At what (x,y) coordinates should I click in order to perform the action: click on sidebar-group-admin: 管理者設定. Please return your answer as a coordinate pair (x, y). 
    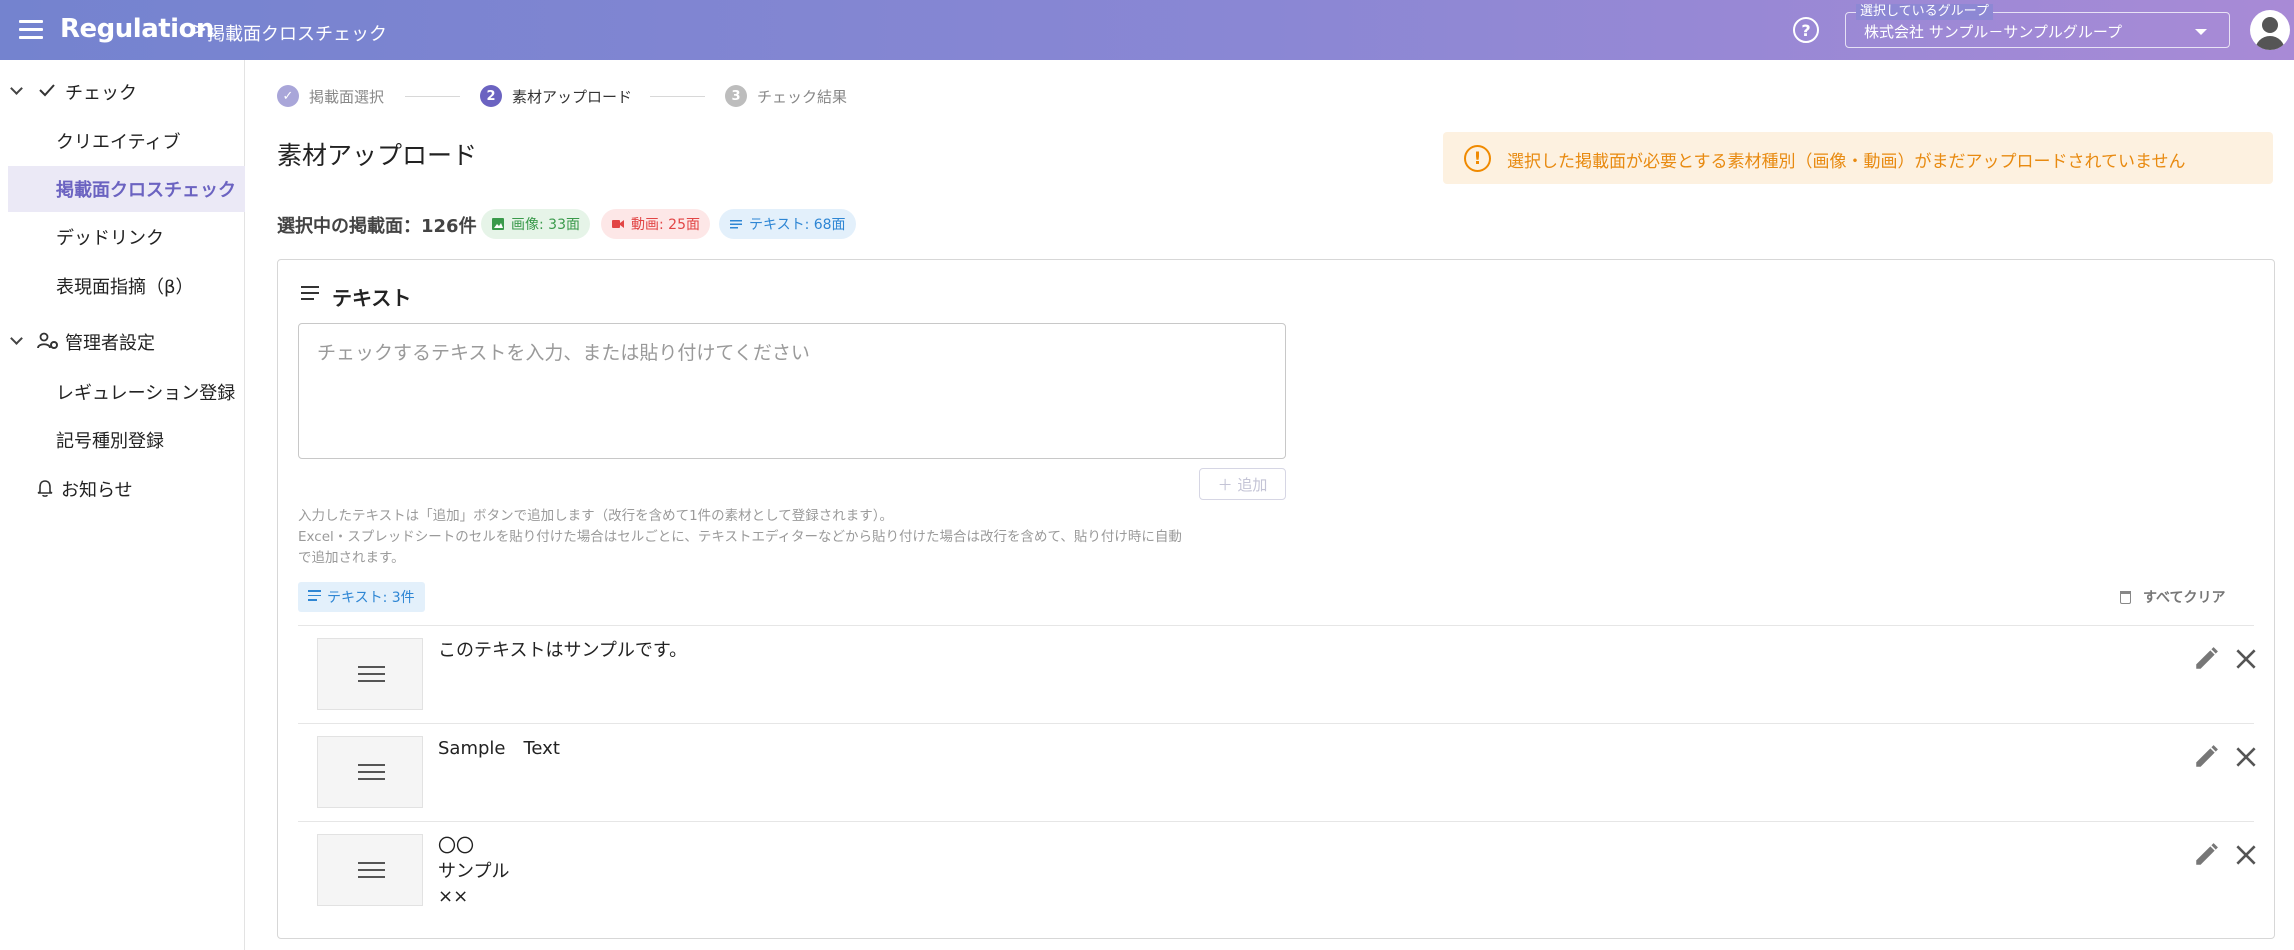
    Looking at the image, I should click on (122, 341).